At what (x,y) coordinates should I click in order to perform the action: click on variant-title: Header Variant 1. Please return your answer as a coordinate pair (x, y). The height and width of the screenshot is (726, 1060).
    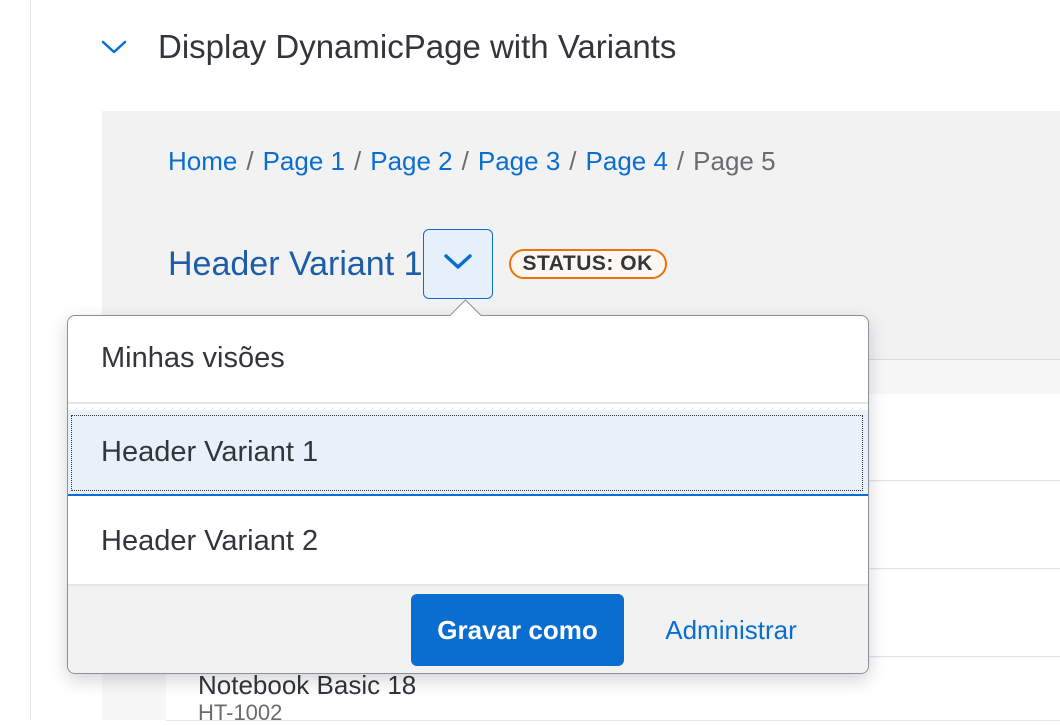
    Looking at the image, I should click on (295, 264).